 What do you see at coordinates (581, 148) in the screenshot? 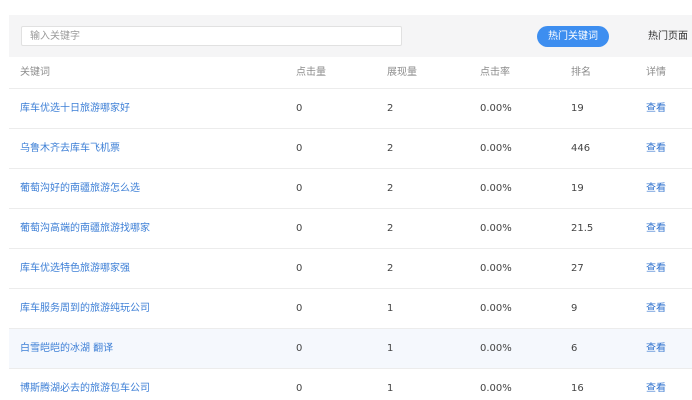
I see `rank-cell: 446` at bounding box center [581, 148].